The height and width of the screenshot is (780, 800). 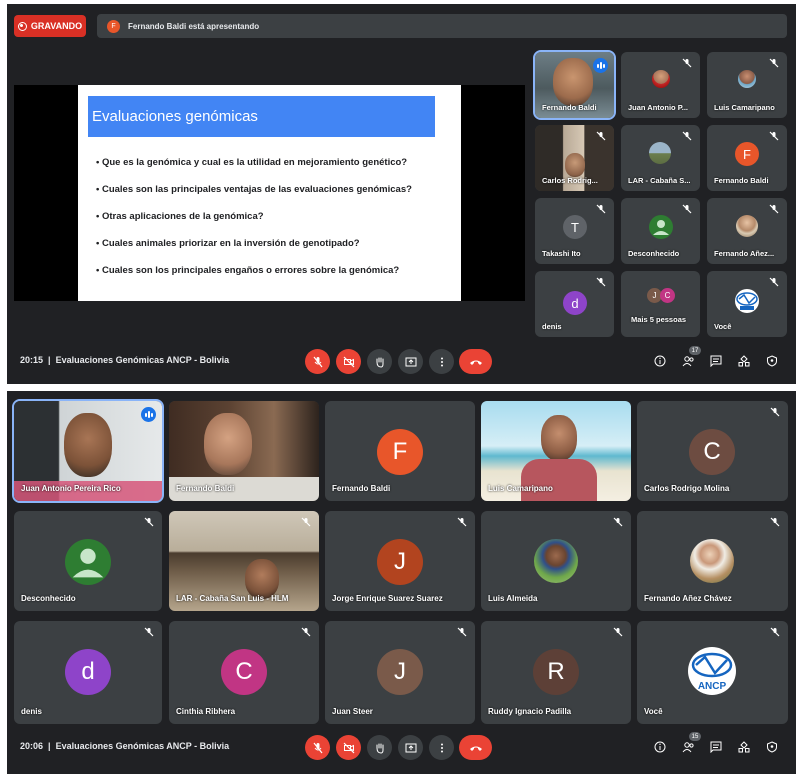 I want to click on avatar: C, so click(x=244, y=672).